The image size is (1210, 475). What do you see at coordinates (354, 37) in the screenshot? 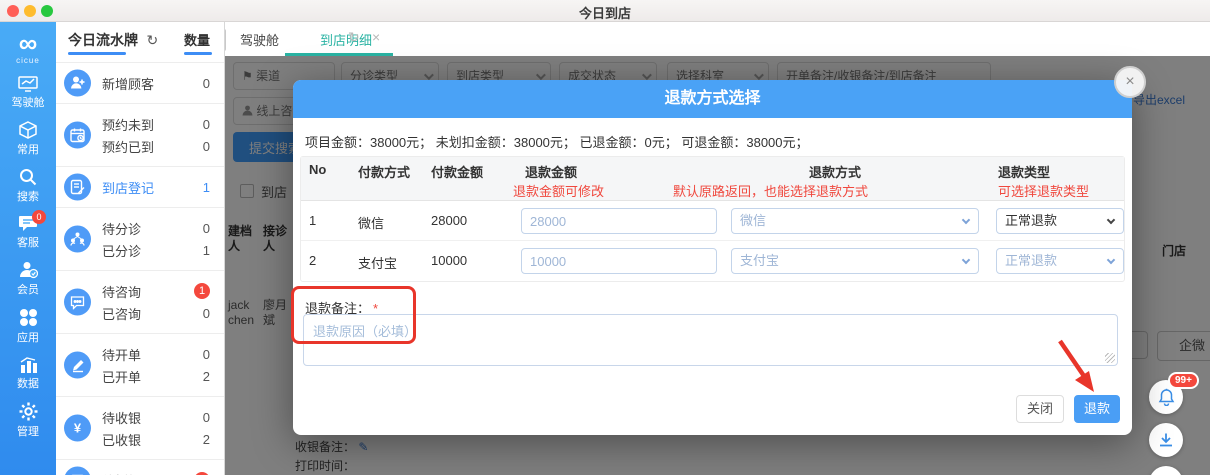
I see `tab-refresh-icon: ↻` at bounding box center [354, 37].